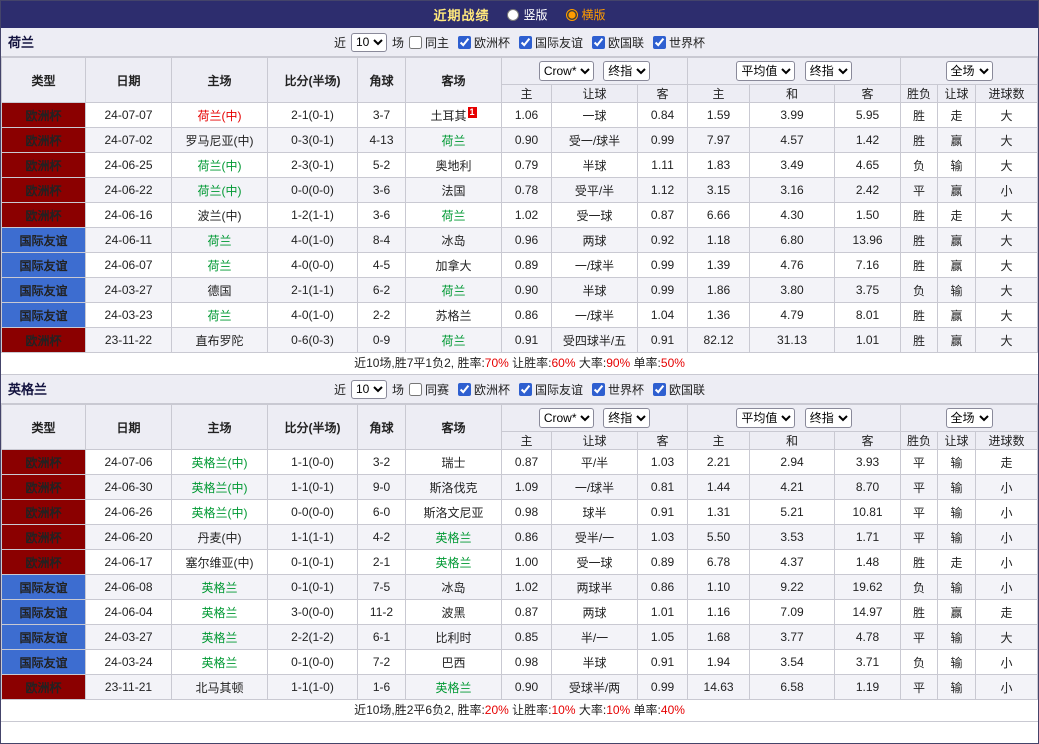 The height and width of the screenshot is (744, 1039). I want to click on away-team-link: 法国, so click(453, 191).